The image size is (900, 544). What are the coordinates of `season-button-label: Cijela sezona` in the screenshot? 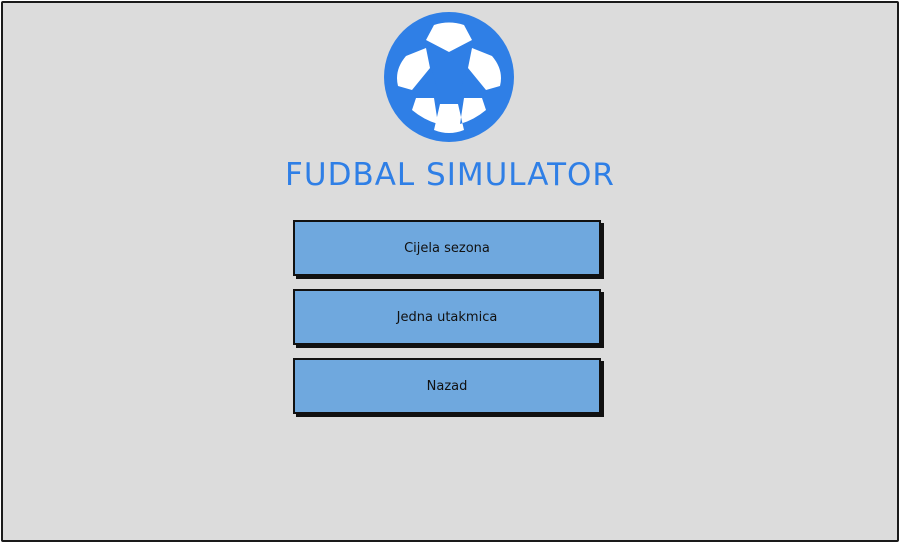 It's located at (447, 248).